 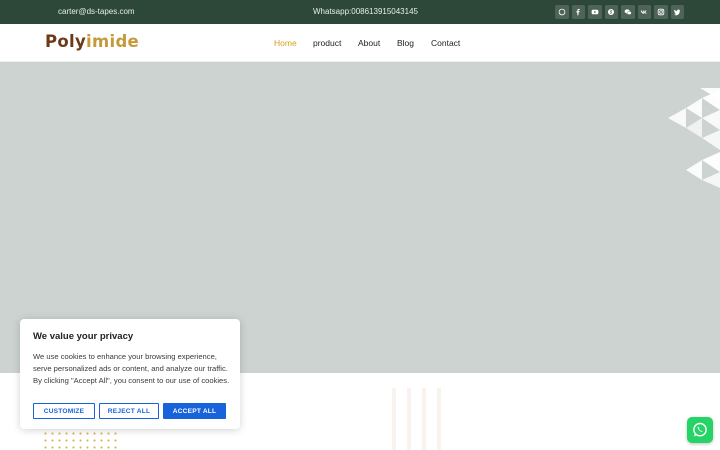 What do you see at coordinates (628, 12) in the screenshot?
I see `wechat-icon` at bounding box center [628, 12].